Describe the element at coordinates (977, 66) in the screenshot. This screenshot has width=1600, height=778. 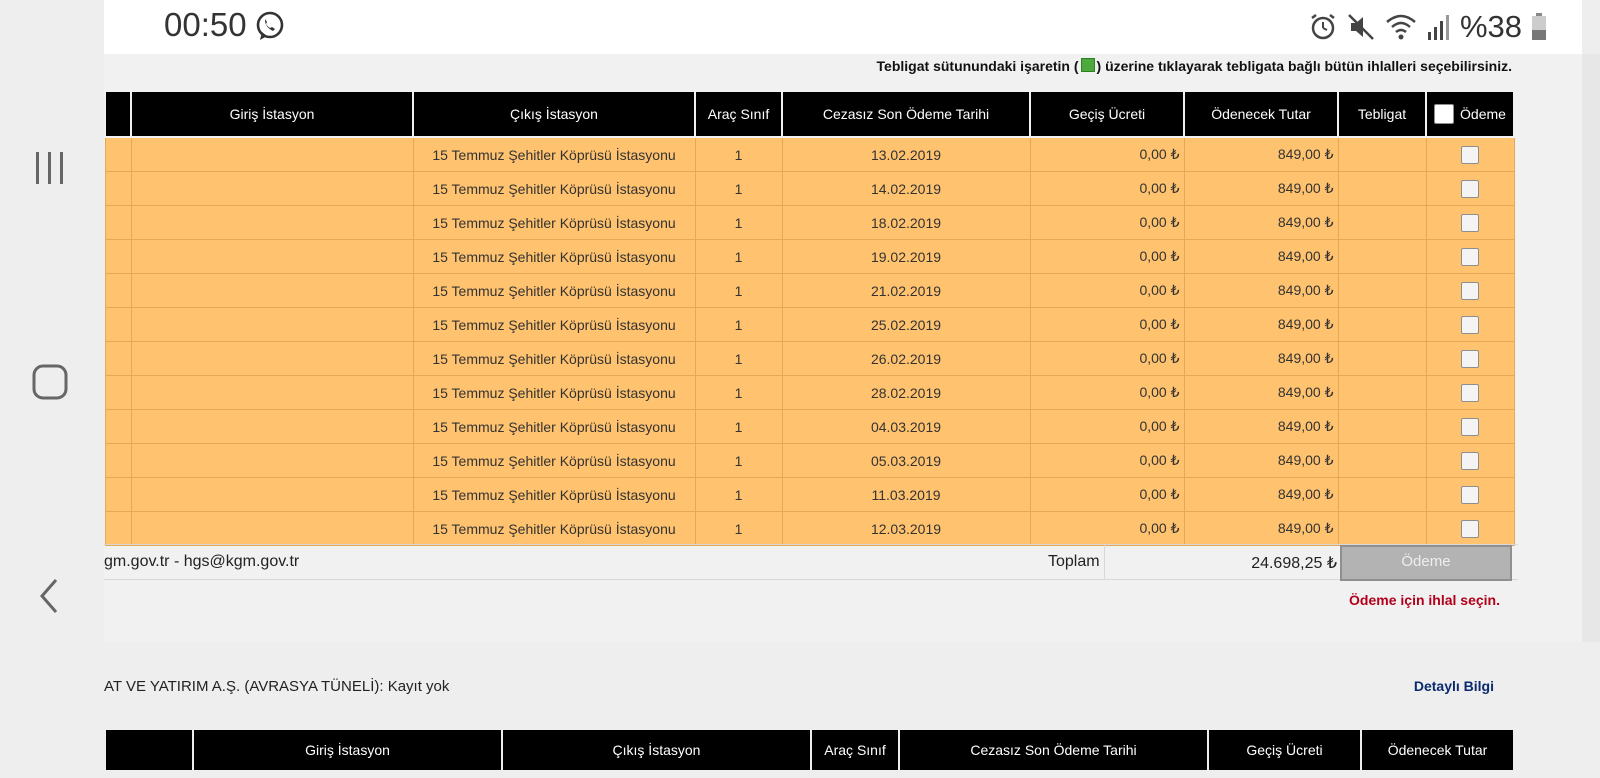
I see `notice-text-before: Tebligat sütunundaki işaretin (` at that location.